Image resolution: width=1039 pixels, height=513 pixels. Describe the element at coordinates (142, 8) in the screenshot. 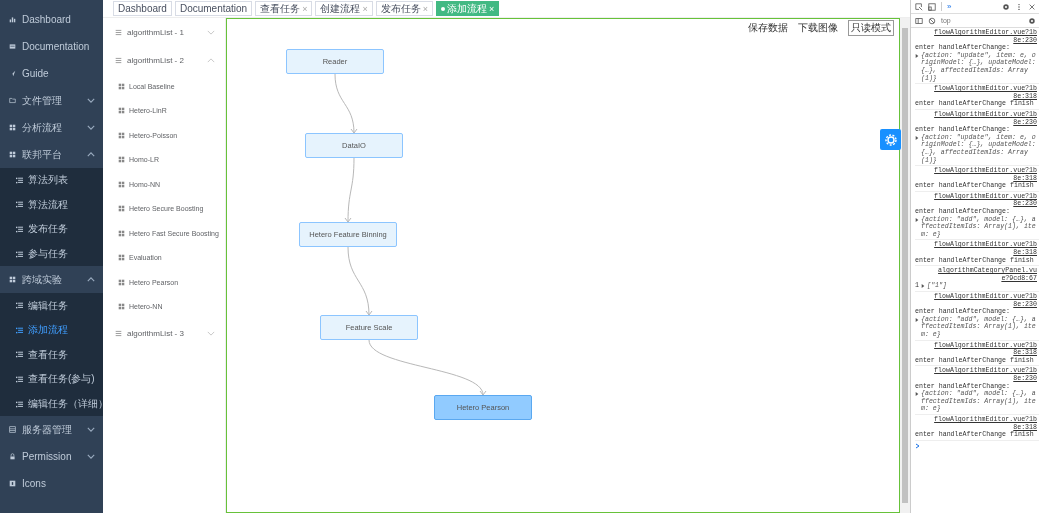

I see `tab: Dashboard` at that location.